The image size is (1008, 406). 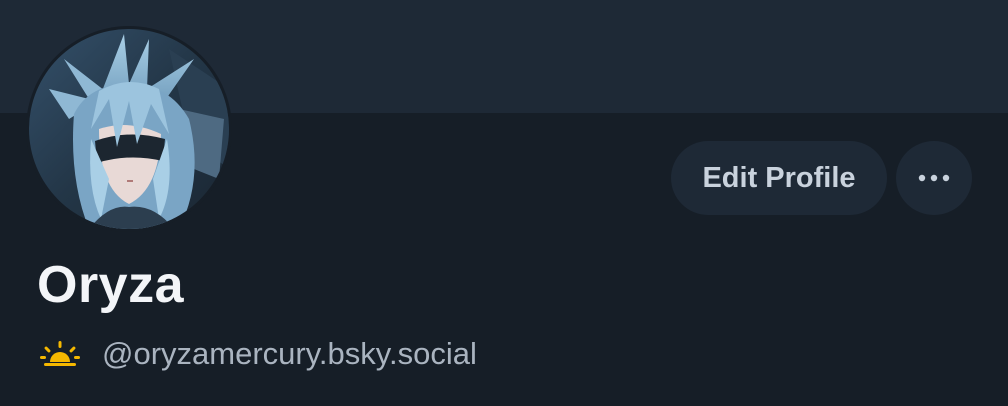 I want to click on handle: @oryzamercury.bsky.social, so click(x=289, y=354).